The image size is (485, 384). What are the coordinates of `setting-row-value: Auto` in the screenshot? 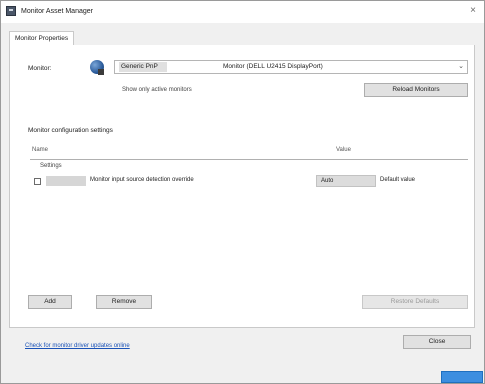 It's located at (346, 181).